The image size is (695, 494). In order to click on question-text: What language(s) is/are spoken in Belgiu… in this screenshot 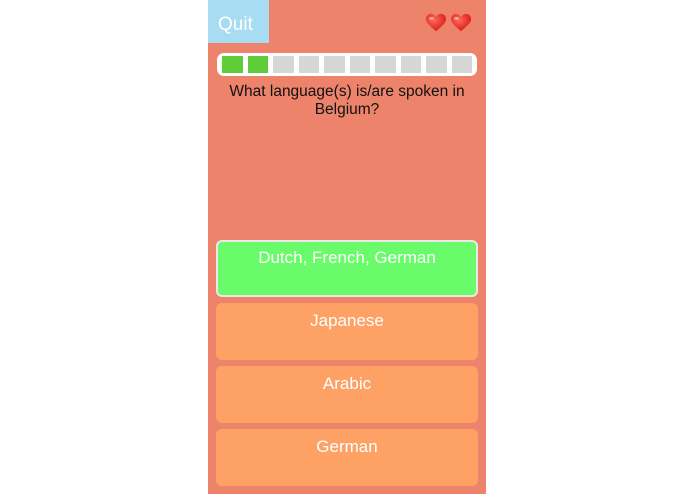, I will do `click(347, 100)`.